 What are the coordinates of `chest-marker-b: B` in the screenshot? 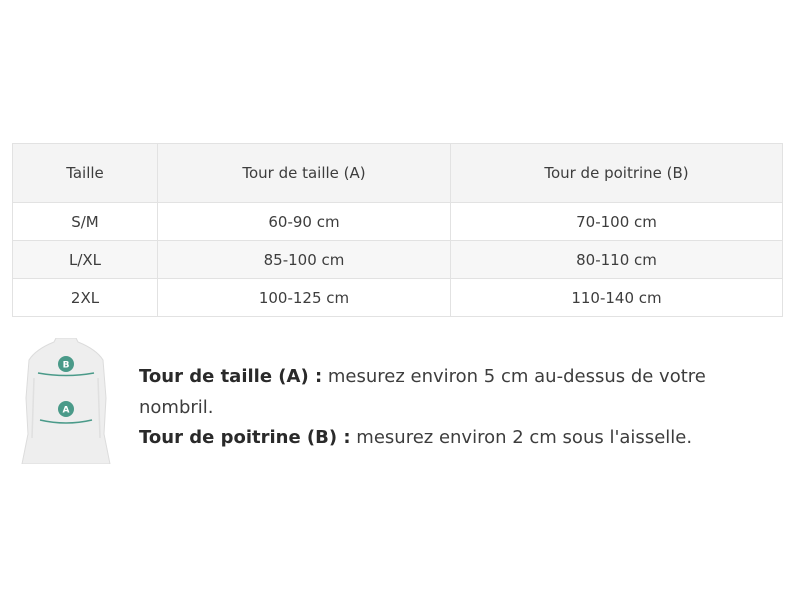 It's located at (66, 364).